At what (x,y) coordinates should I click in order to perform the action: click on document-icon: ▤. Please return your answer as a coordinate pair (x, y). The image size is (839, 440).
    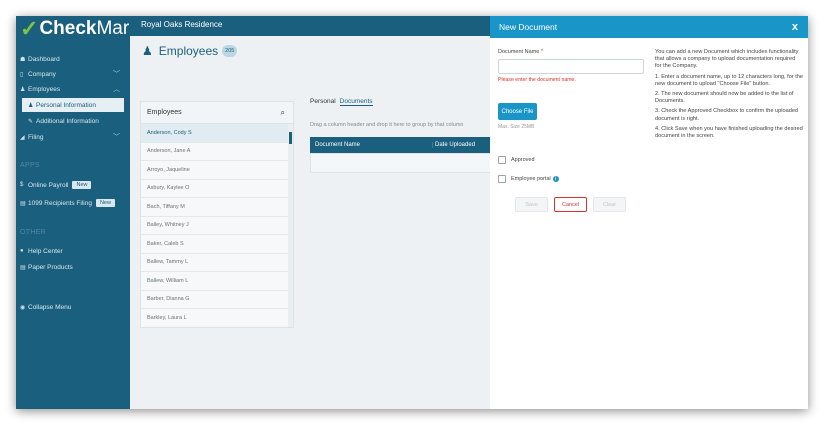
    Looking at the image, I should click on (23, 203).